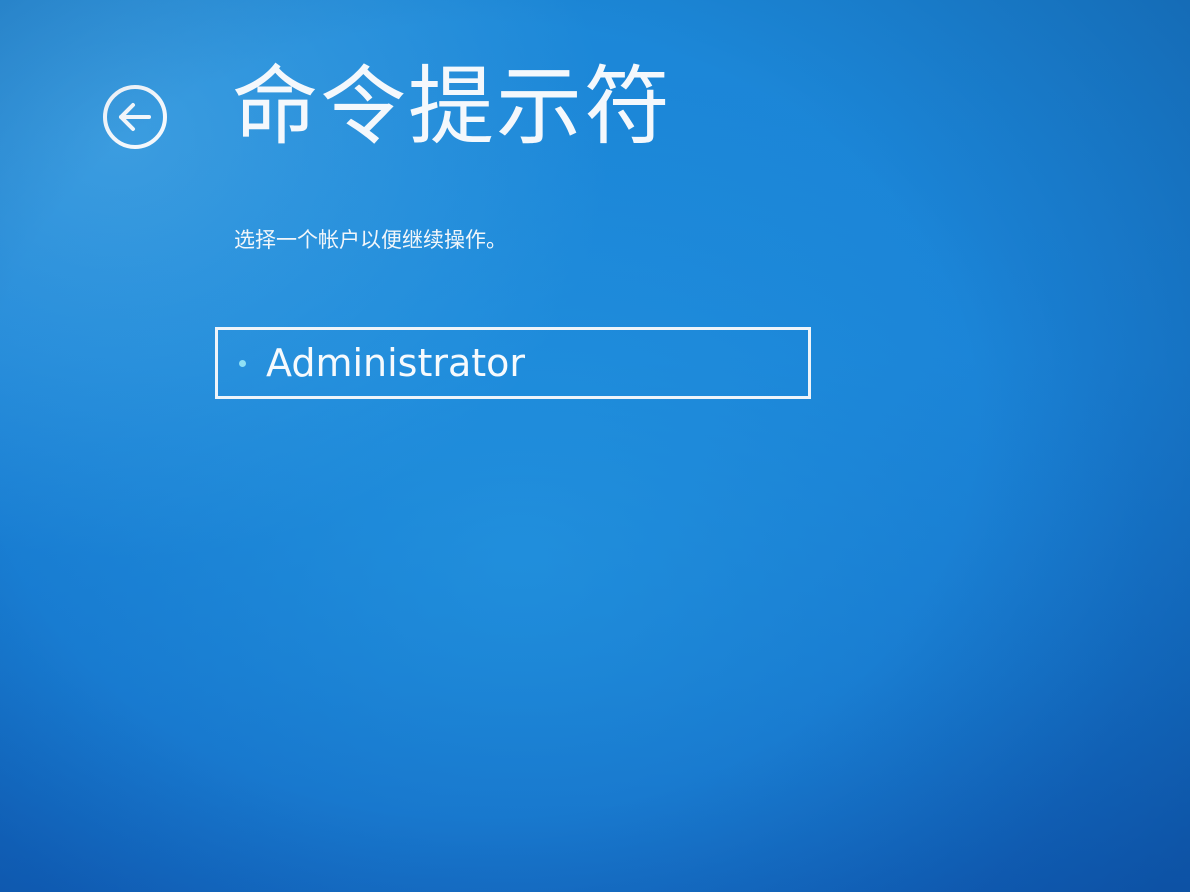  Describe the element at coordinates (370, 240) in the screenshot. I see `instruction-text: 选择一个帐户以便继续操作。` at that location.